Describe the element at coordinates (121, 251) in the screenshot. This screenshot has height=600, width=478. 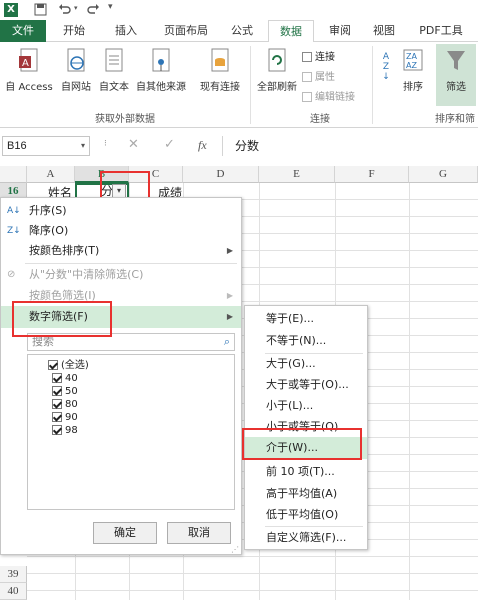
I see `sort-by-color-item: 按颜色排序(T) ▶` at that location.